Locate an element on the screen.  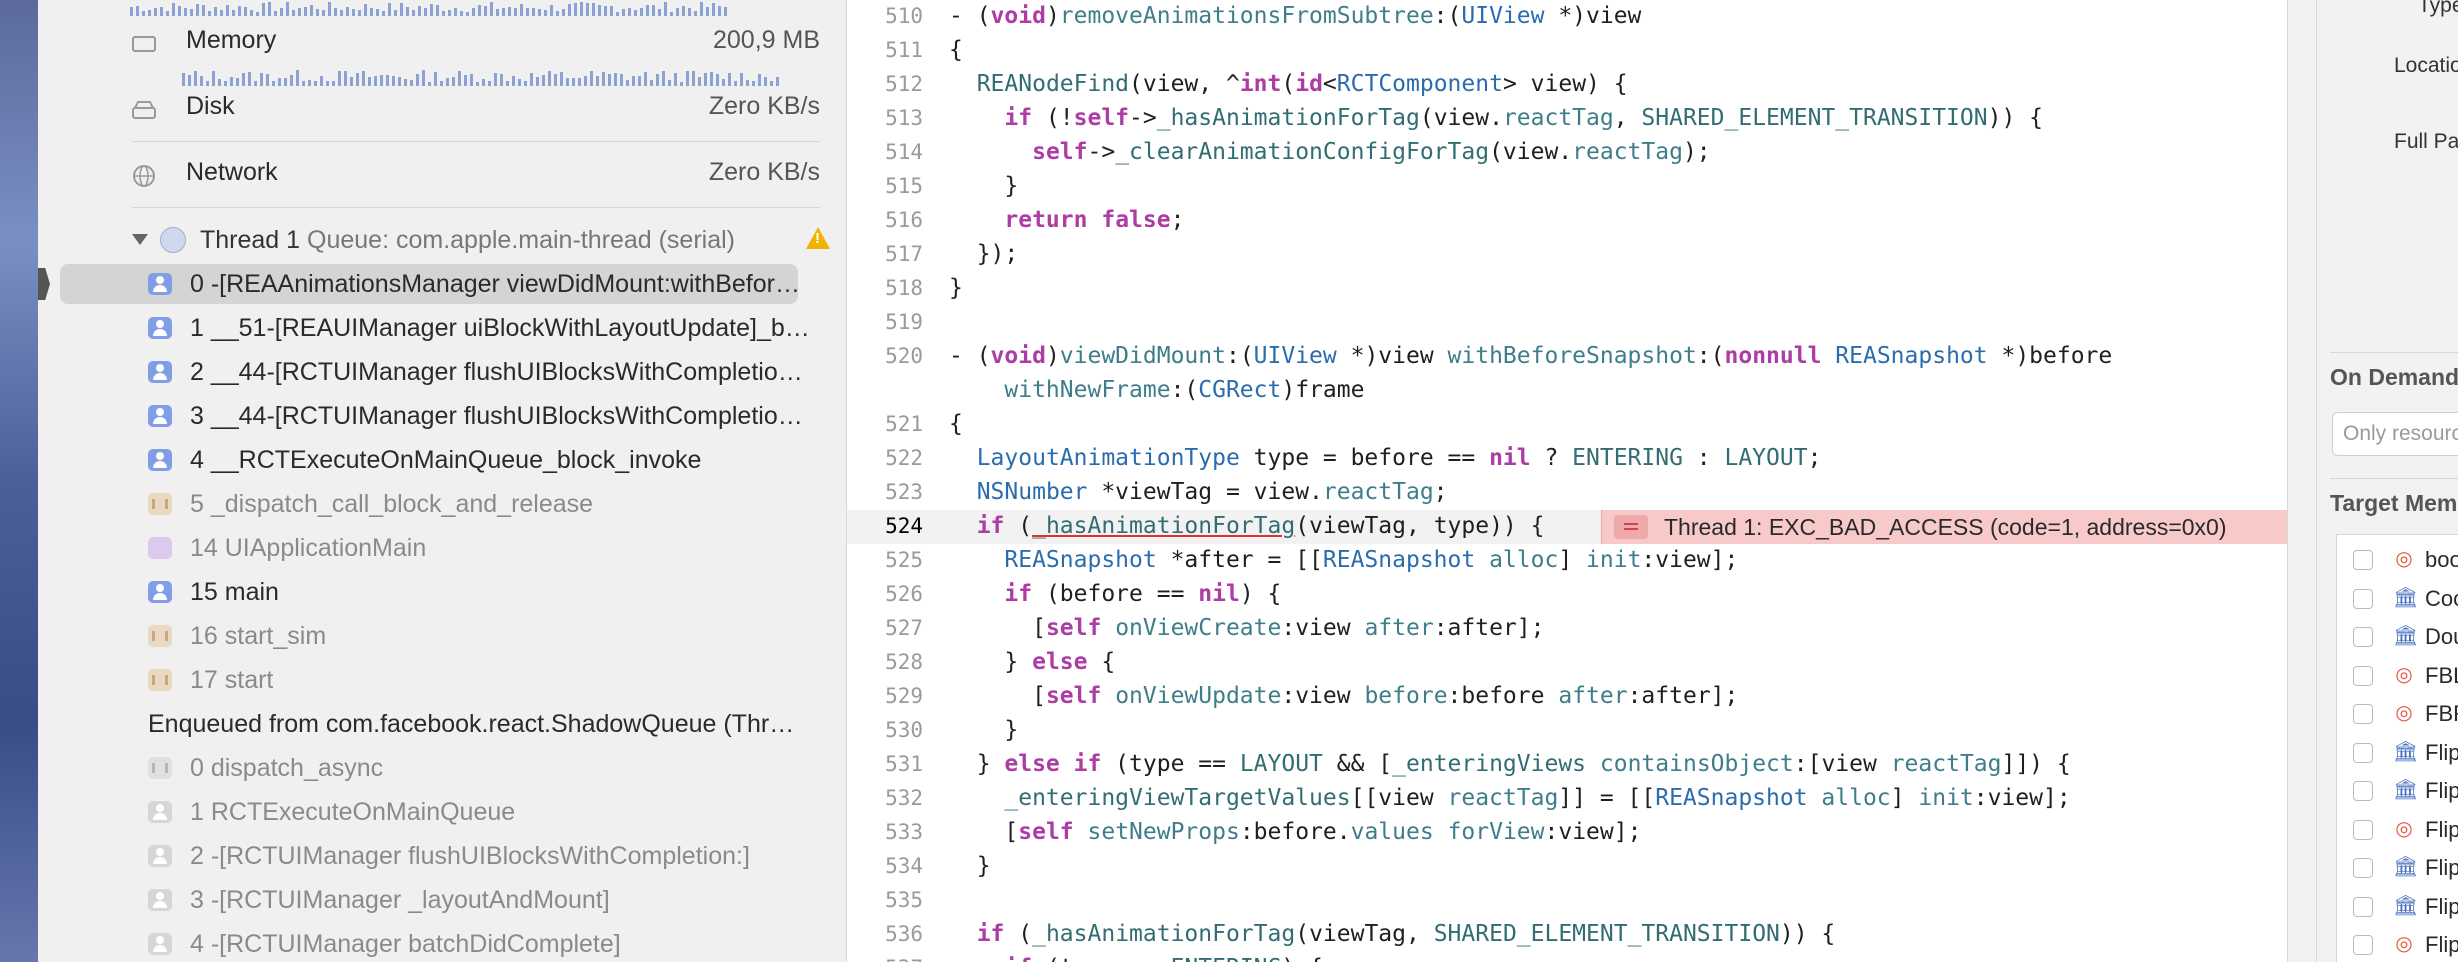
code-line: 526 if (before == nil) { is located at coordinates (1567, 595).